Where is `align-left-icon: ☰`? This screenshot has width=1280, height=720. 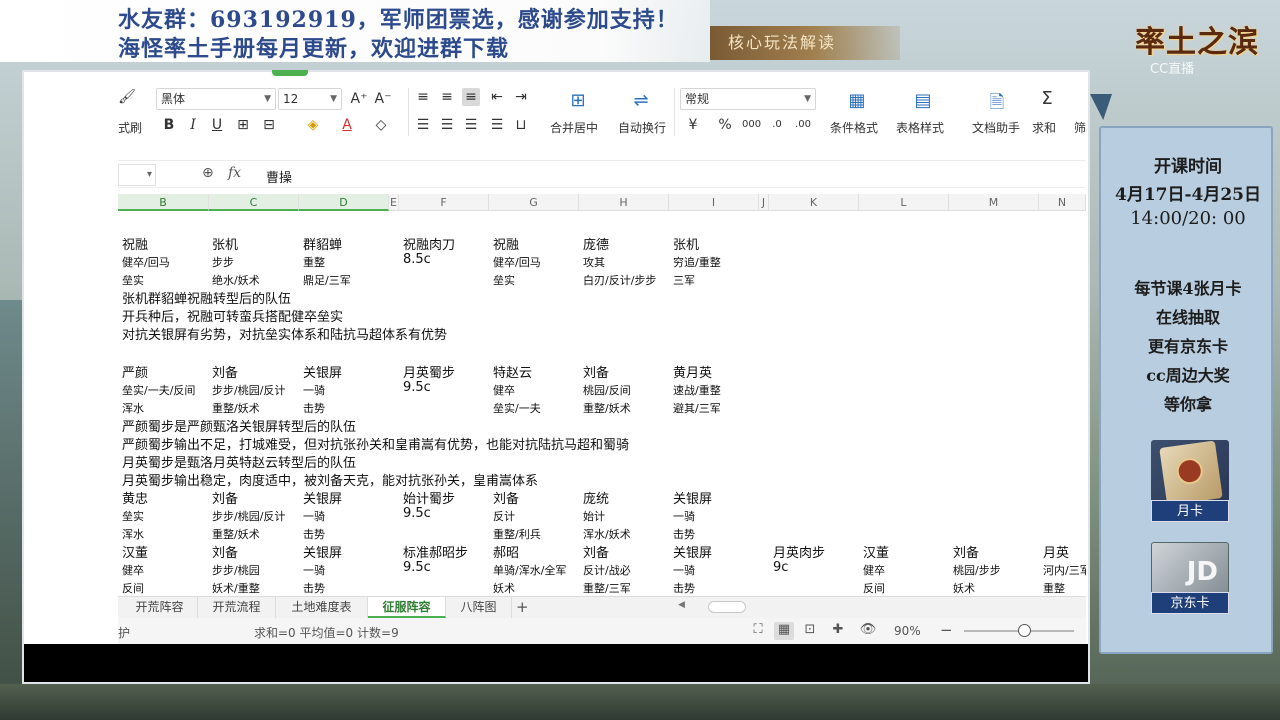 align-left-icon: ☰ is located at coordinates (423, 125).